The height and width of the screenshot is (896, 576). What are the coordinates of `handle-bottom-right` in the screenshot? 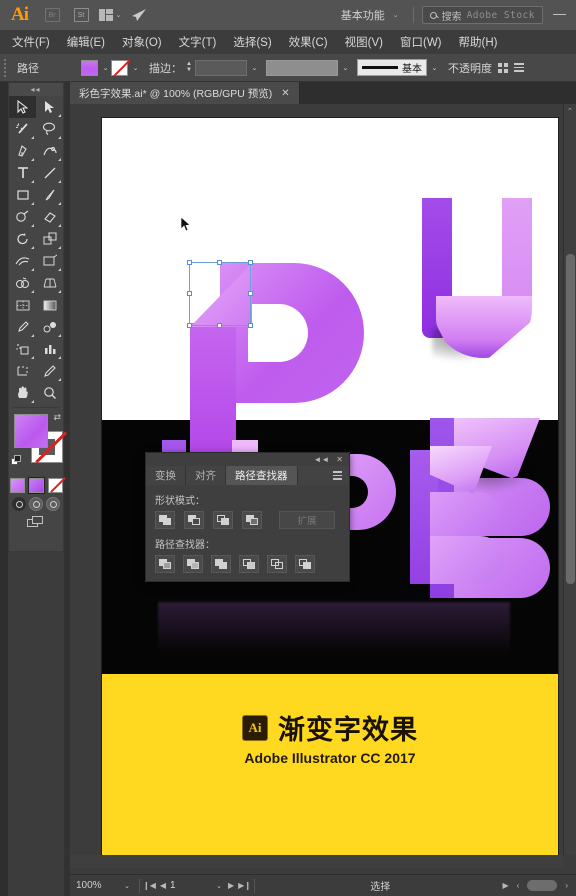 It's located at (250, 325).